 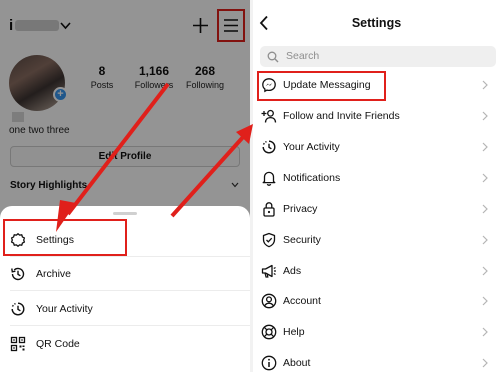 What do you see at coordinates (376, 147) in the screenshot?
I see `settings-item-your-activity: Your Activity` at bounding box center [376, 147].